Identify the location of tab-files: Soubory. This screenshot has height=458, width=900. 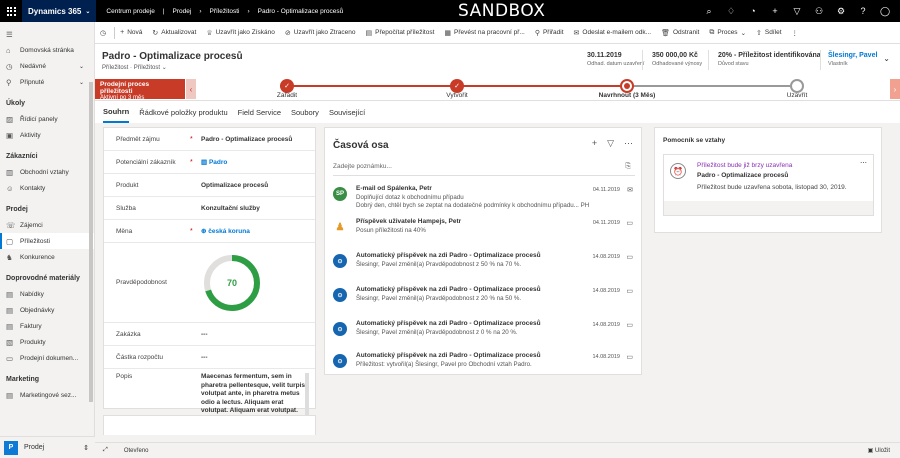
(305, 112).